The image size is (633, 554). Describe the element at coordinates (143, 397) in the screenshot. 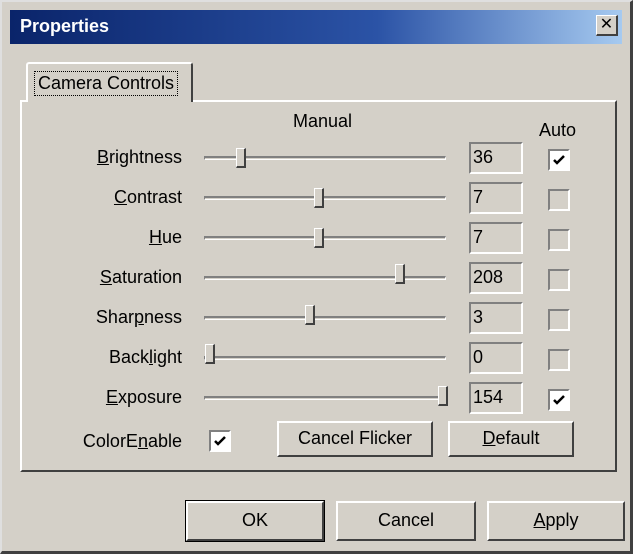

I see `exposure-label: Exposure` at that location.